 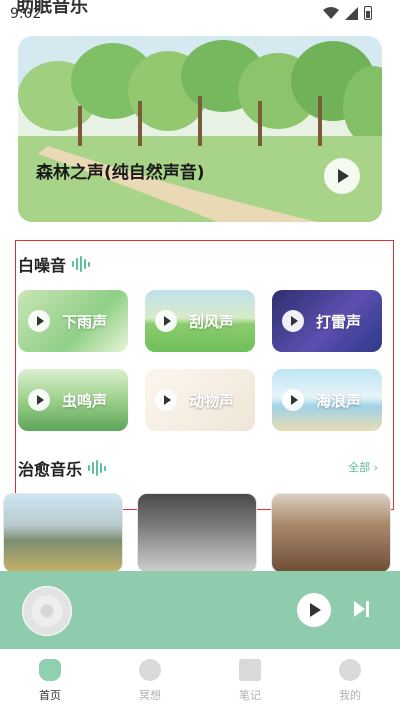 What do you see at coordinates (50, 695) in the screenshot?
I see `tab-label: 首页` at bounding box center [50, 695].